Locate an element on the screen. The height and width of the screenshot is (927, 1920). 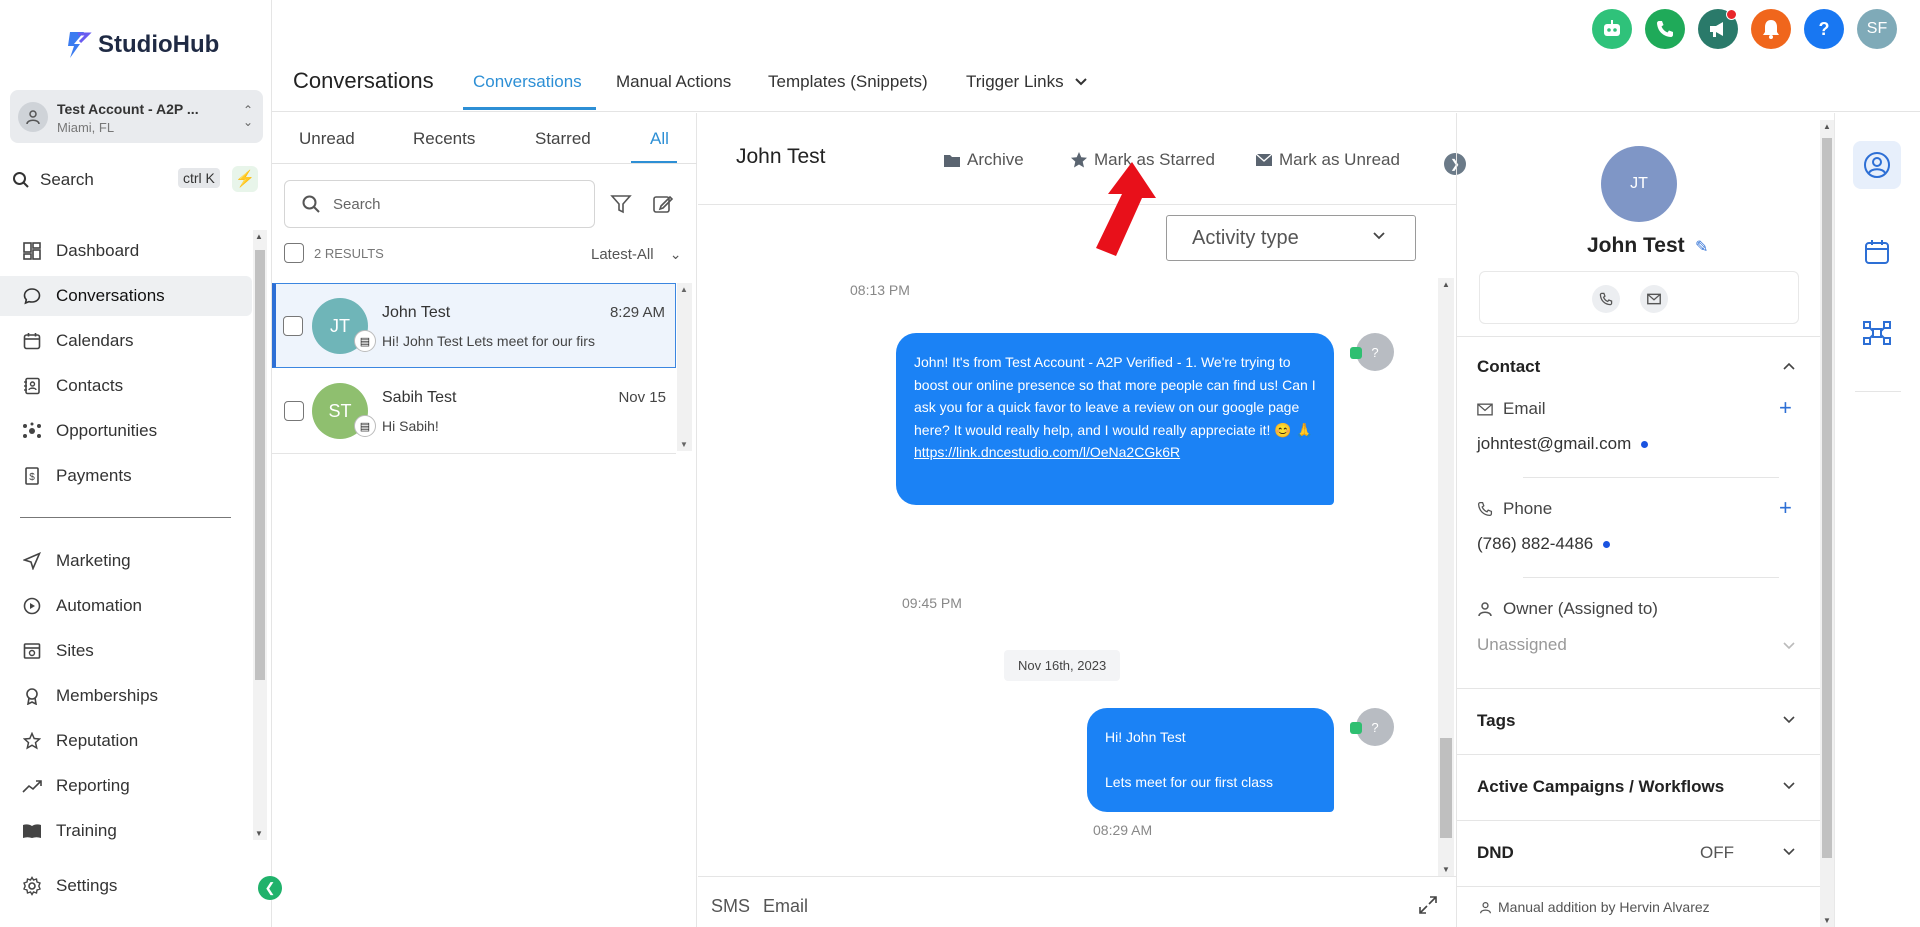
rail-contact-button is located at coordinates (1877, 165).